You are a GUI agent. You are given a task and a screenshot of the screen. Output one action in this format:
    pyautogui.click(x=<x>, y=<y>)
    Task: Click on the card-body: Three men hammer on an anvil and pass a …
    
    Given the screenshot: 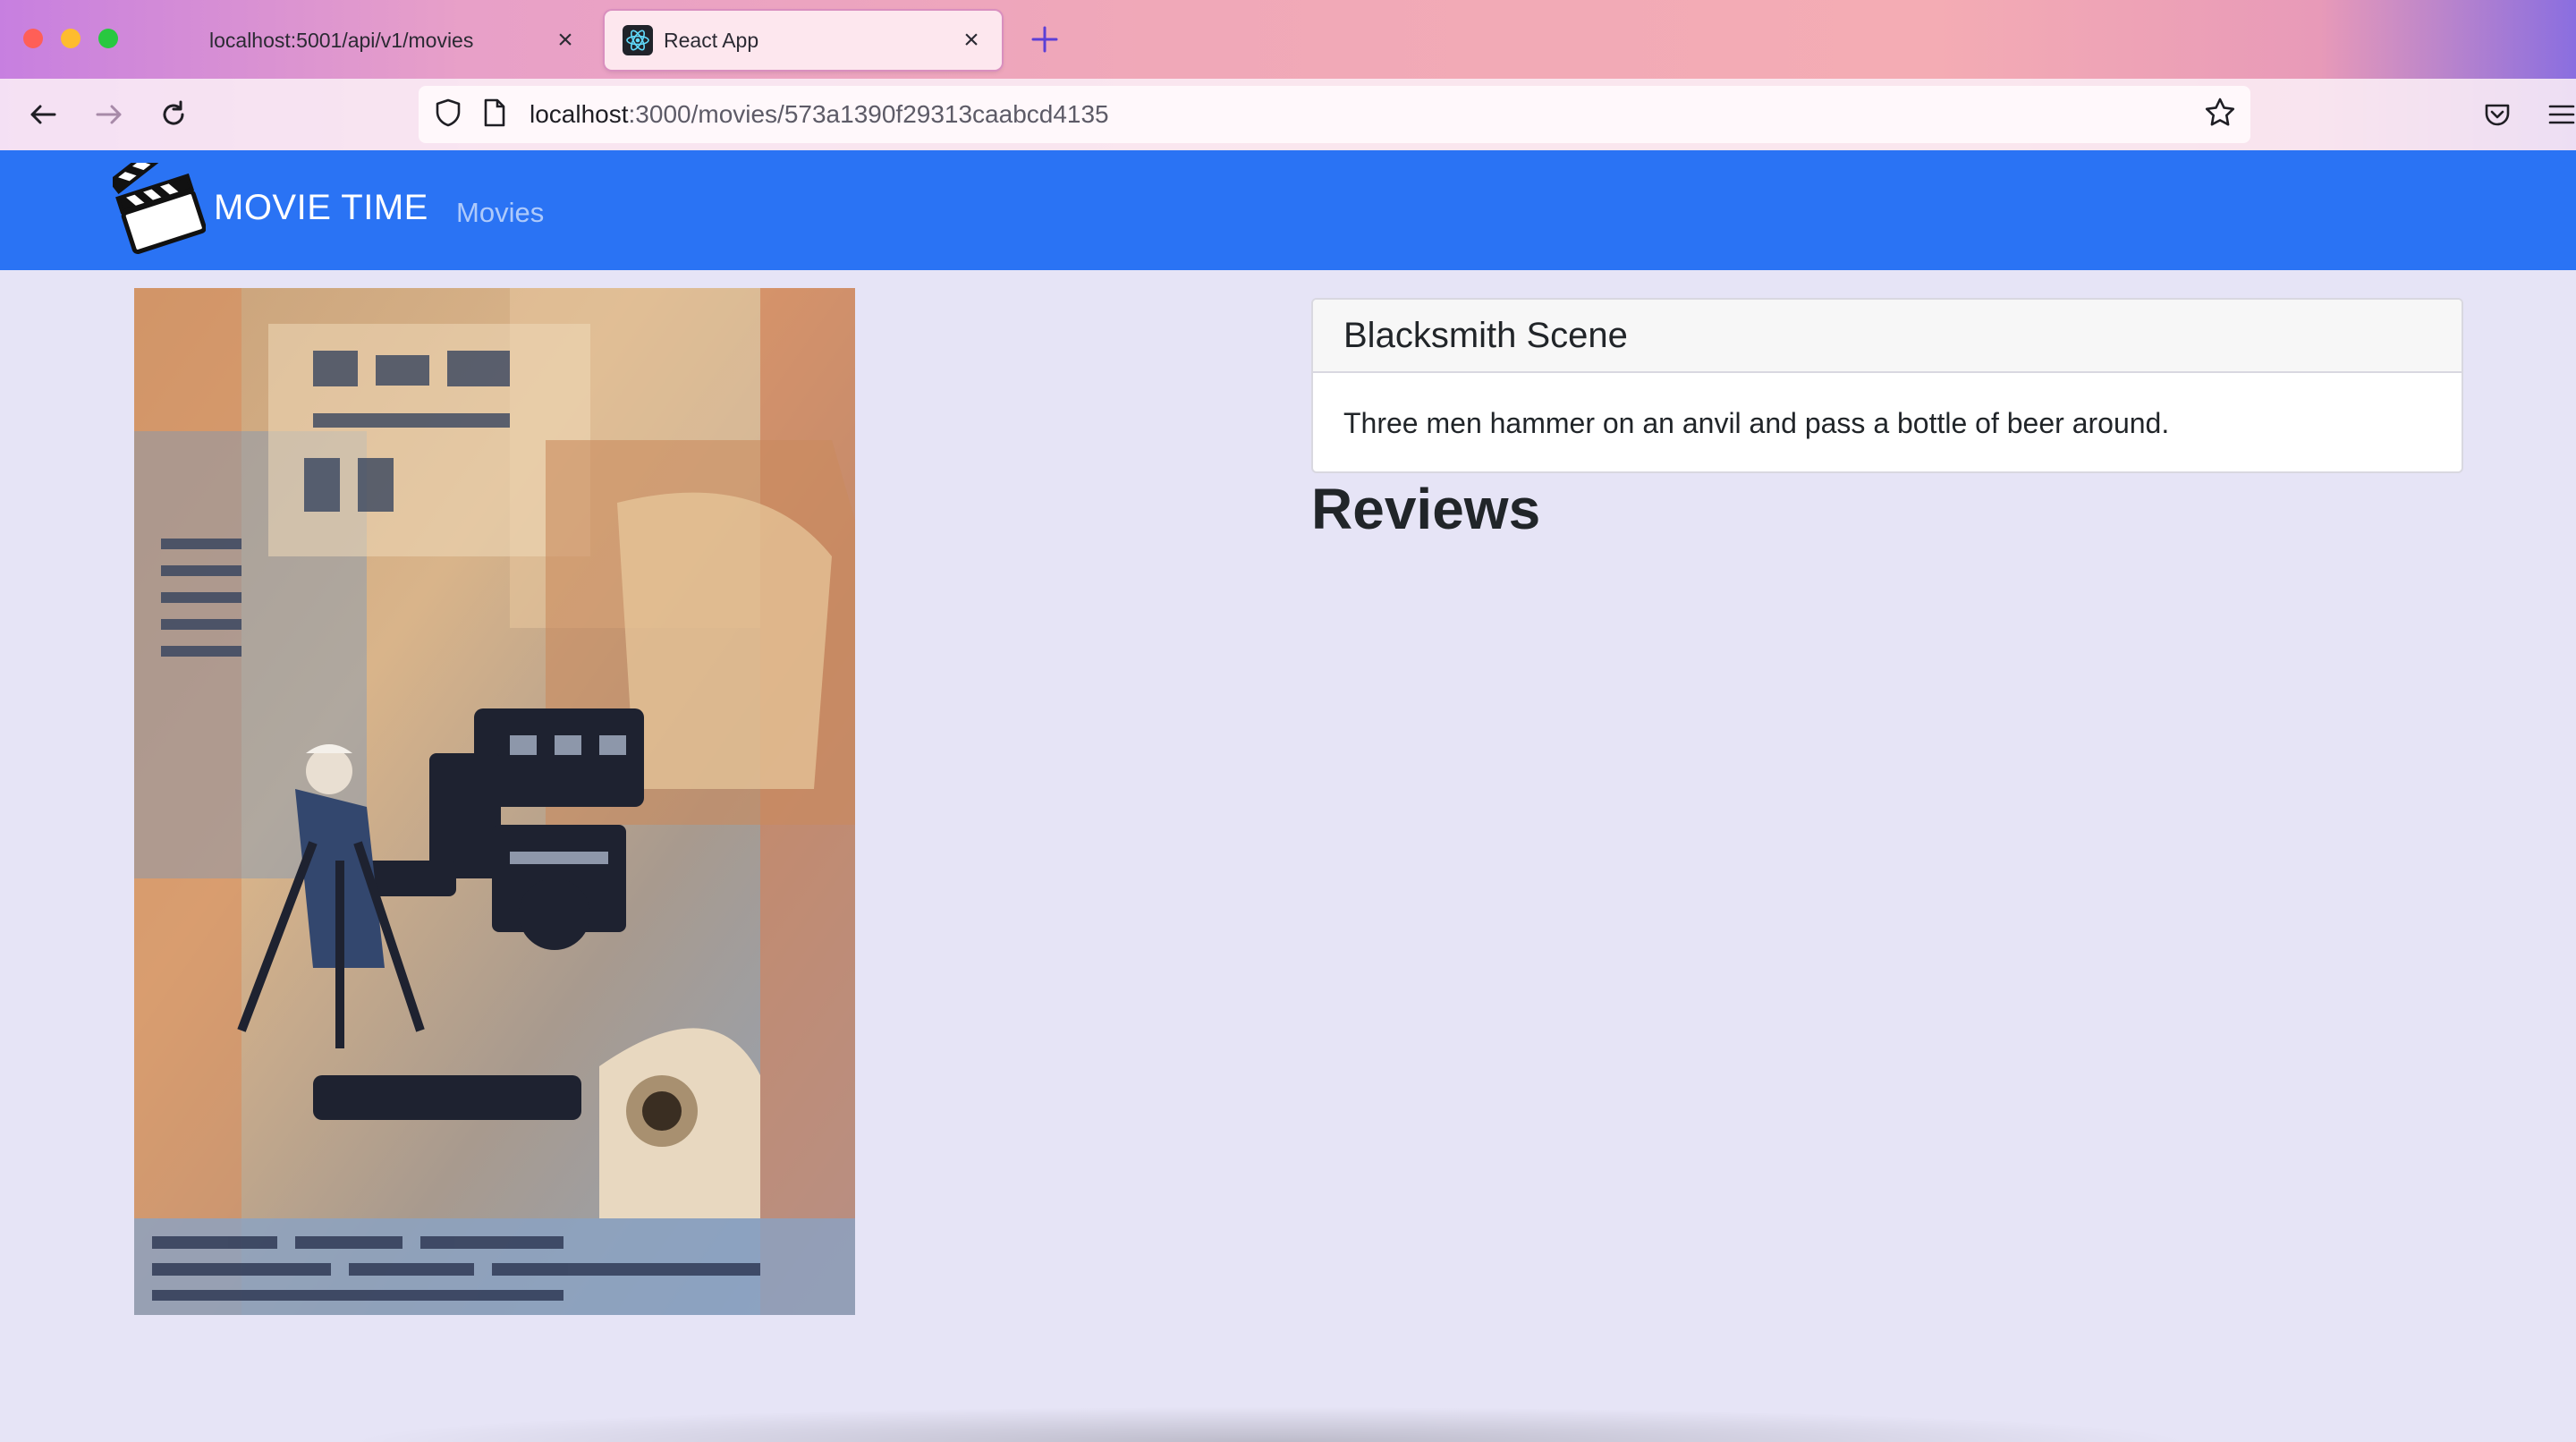 What is the action you would take?
    pyautogui.click(x=1887, y=422)
    